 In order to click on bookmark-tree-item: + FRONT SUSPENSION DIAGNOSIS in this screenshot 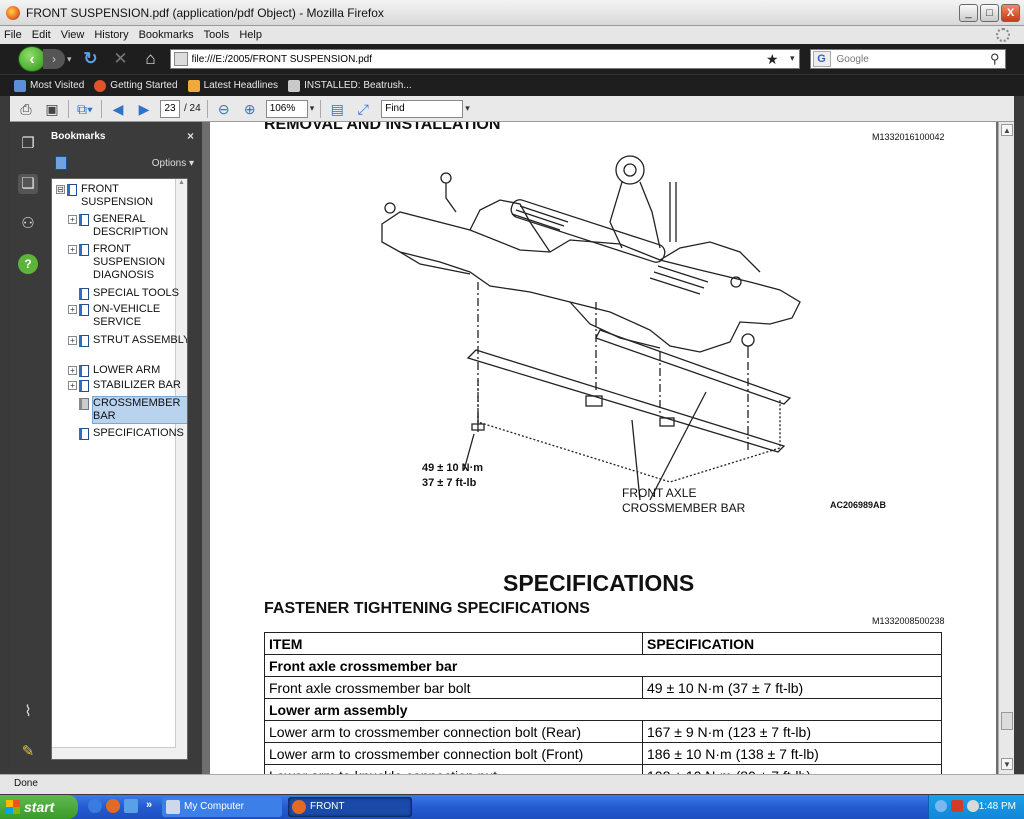, I will do `click(127, 262)`.